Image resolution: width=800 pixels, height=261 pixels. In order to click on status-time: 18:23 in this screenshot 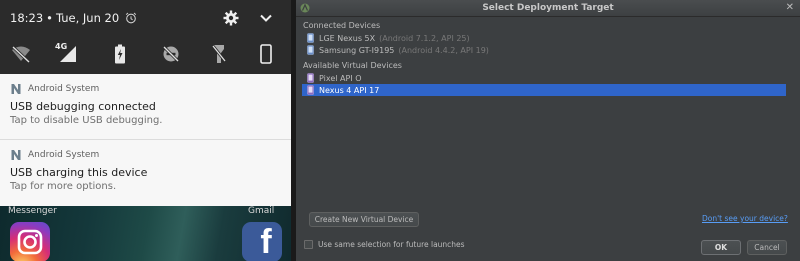, I will do `click(27, 18)`.